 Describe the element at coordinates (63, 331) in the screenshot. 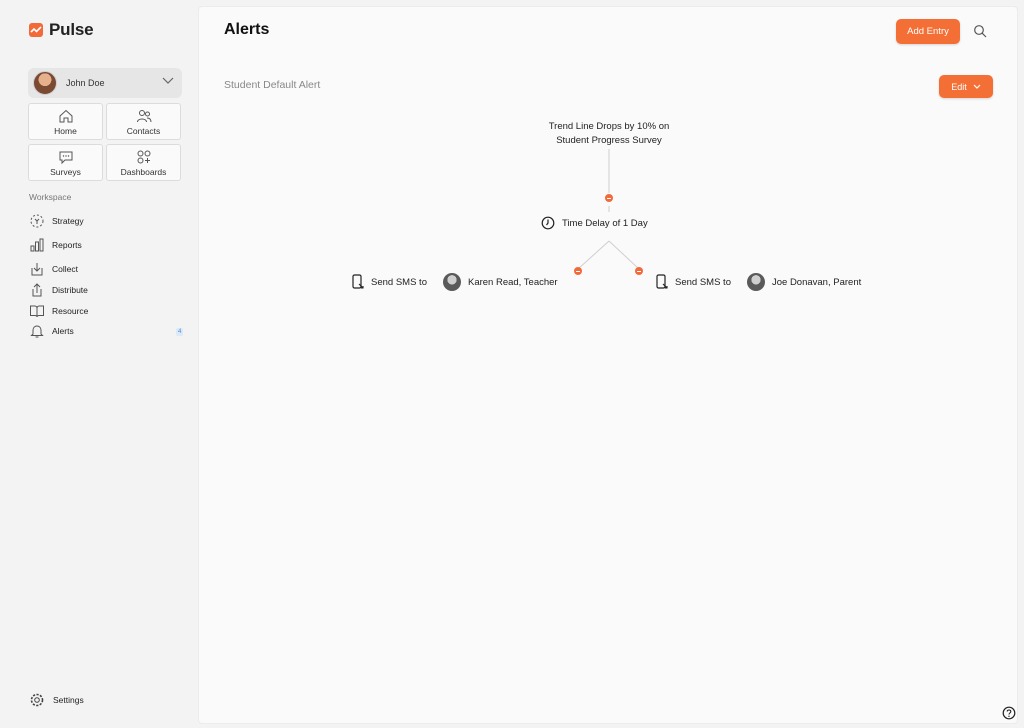

I see `sidebar-item-label: Alerts` at that location.